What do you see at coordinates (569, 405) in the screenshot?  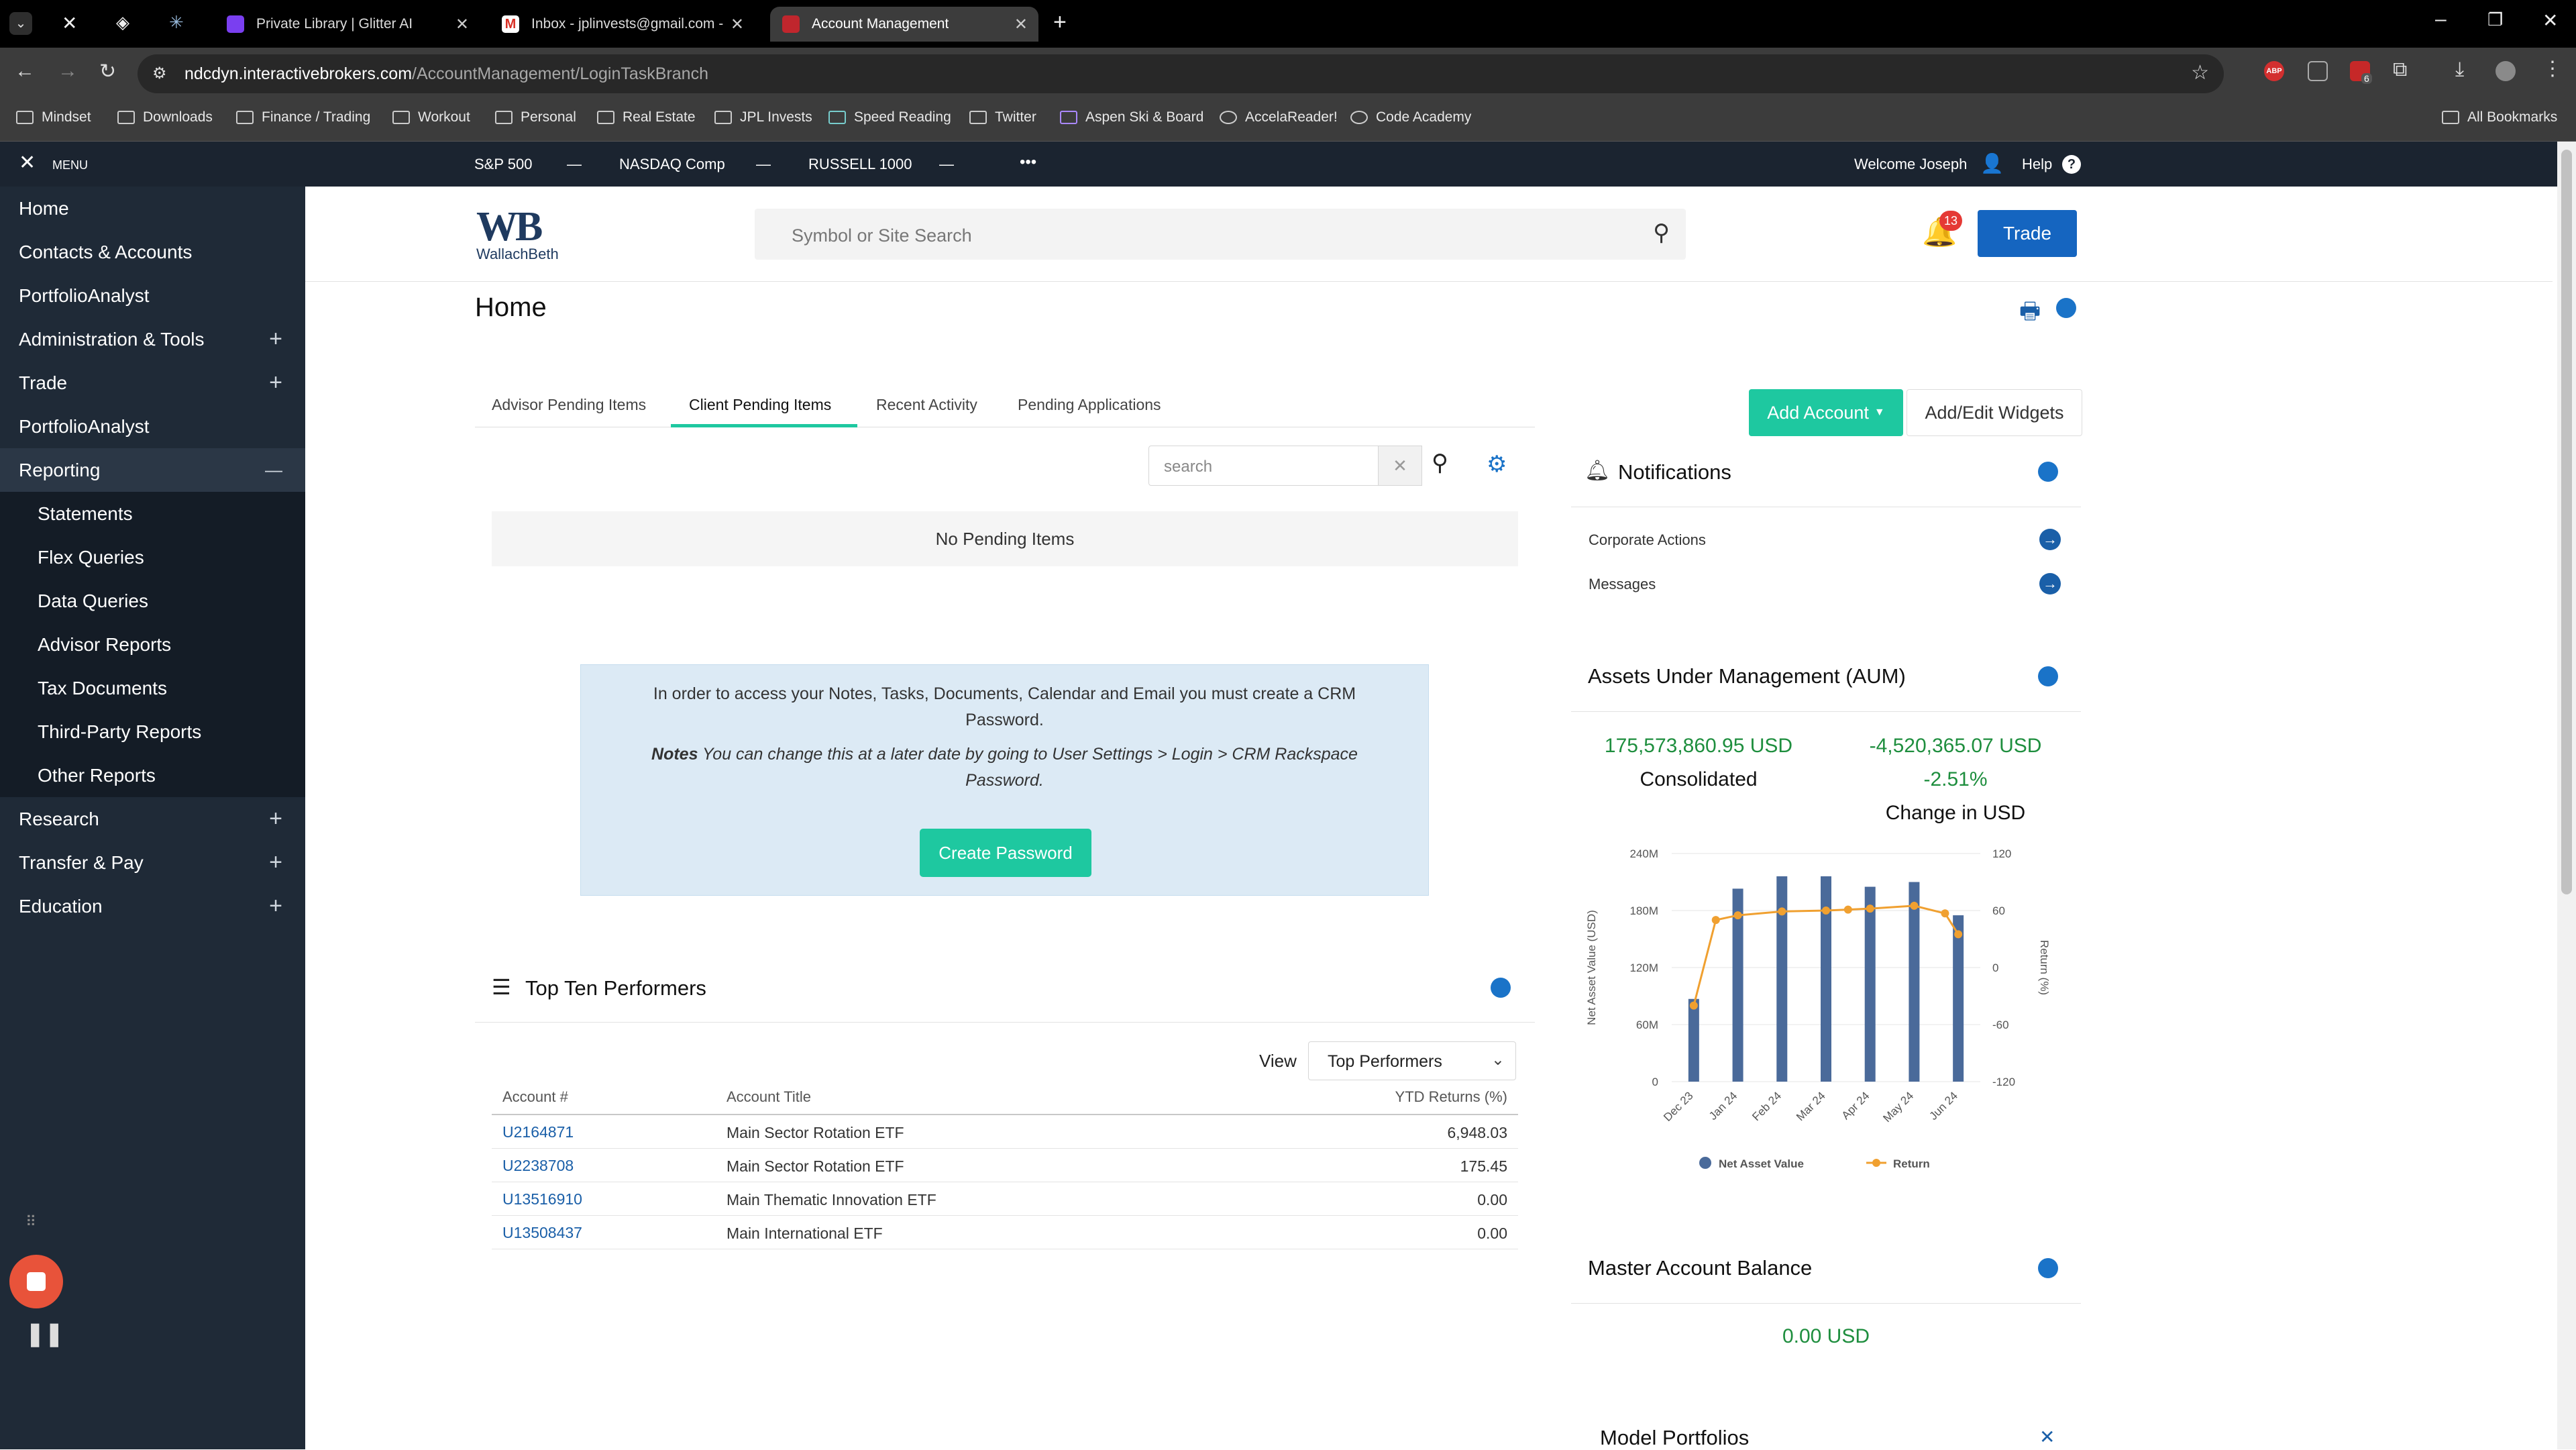 I see `tab-advisor-pending: Advisor Pending Items` at bounding box center [569, 405].